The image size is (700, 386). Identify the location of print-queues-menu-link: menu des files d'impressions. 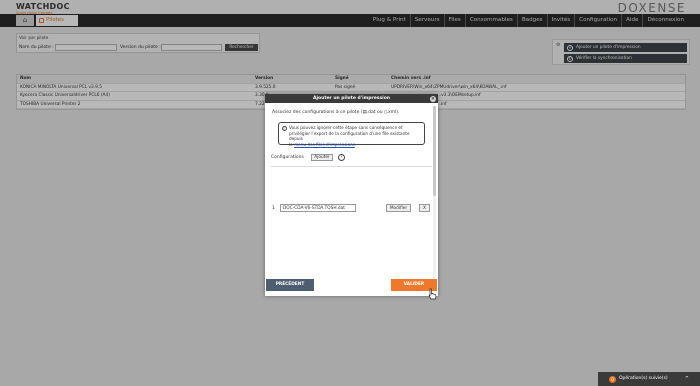
(324, 144).